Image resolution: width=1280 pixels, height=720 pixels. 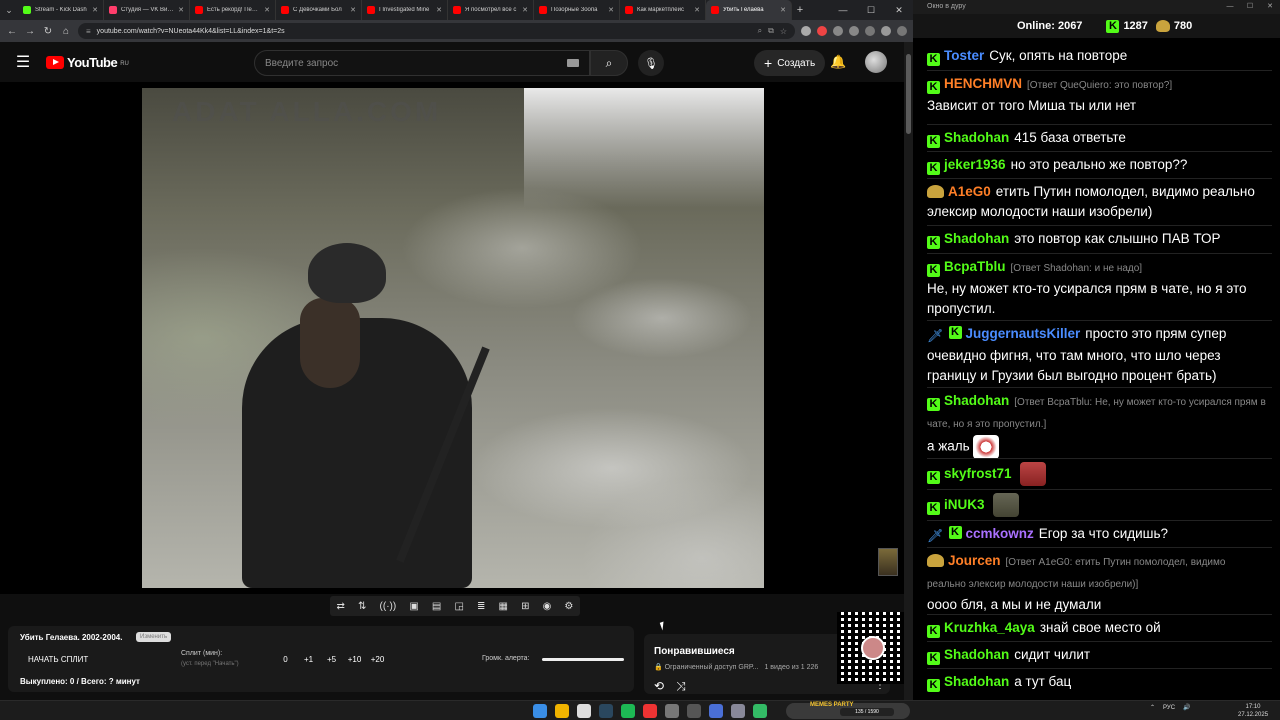 I want to click on volume-icon: 🔊, so click(x=1186, y=707).